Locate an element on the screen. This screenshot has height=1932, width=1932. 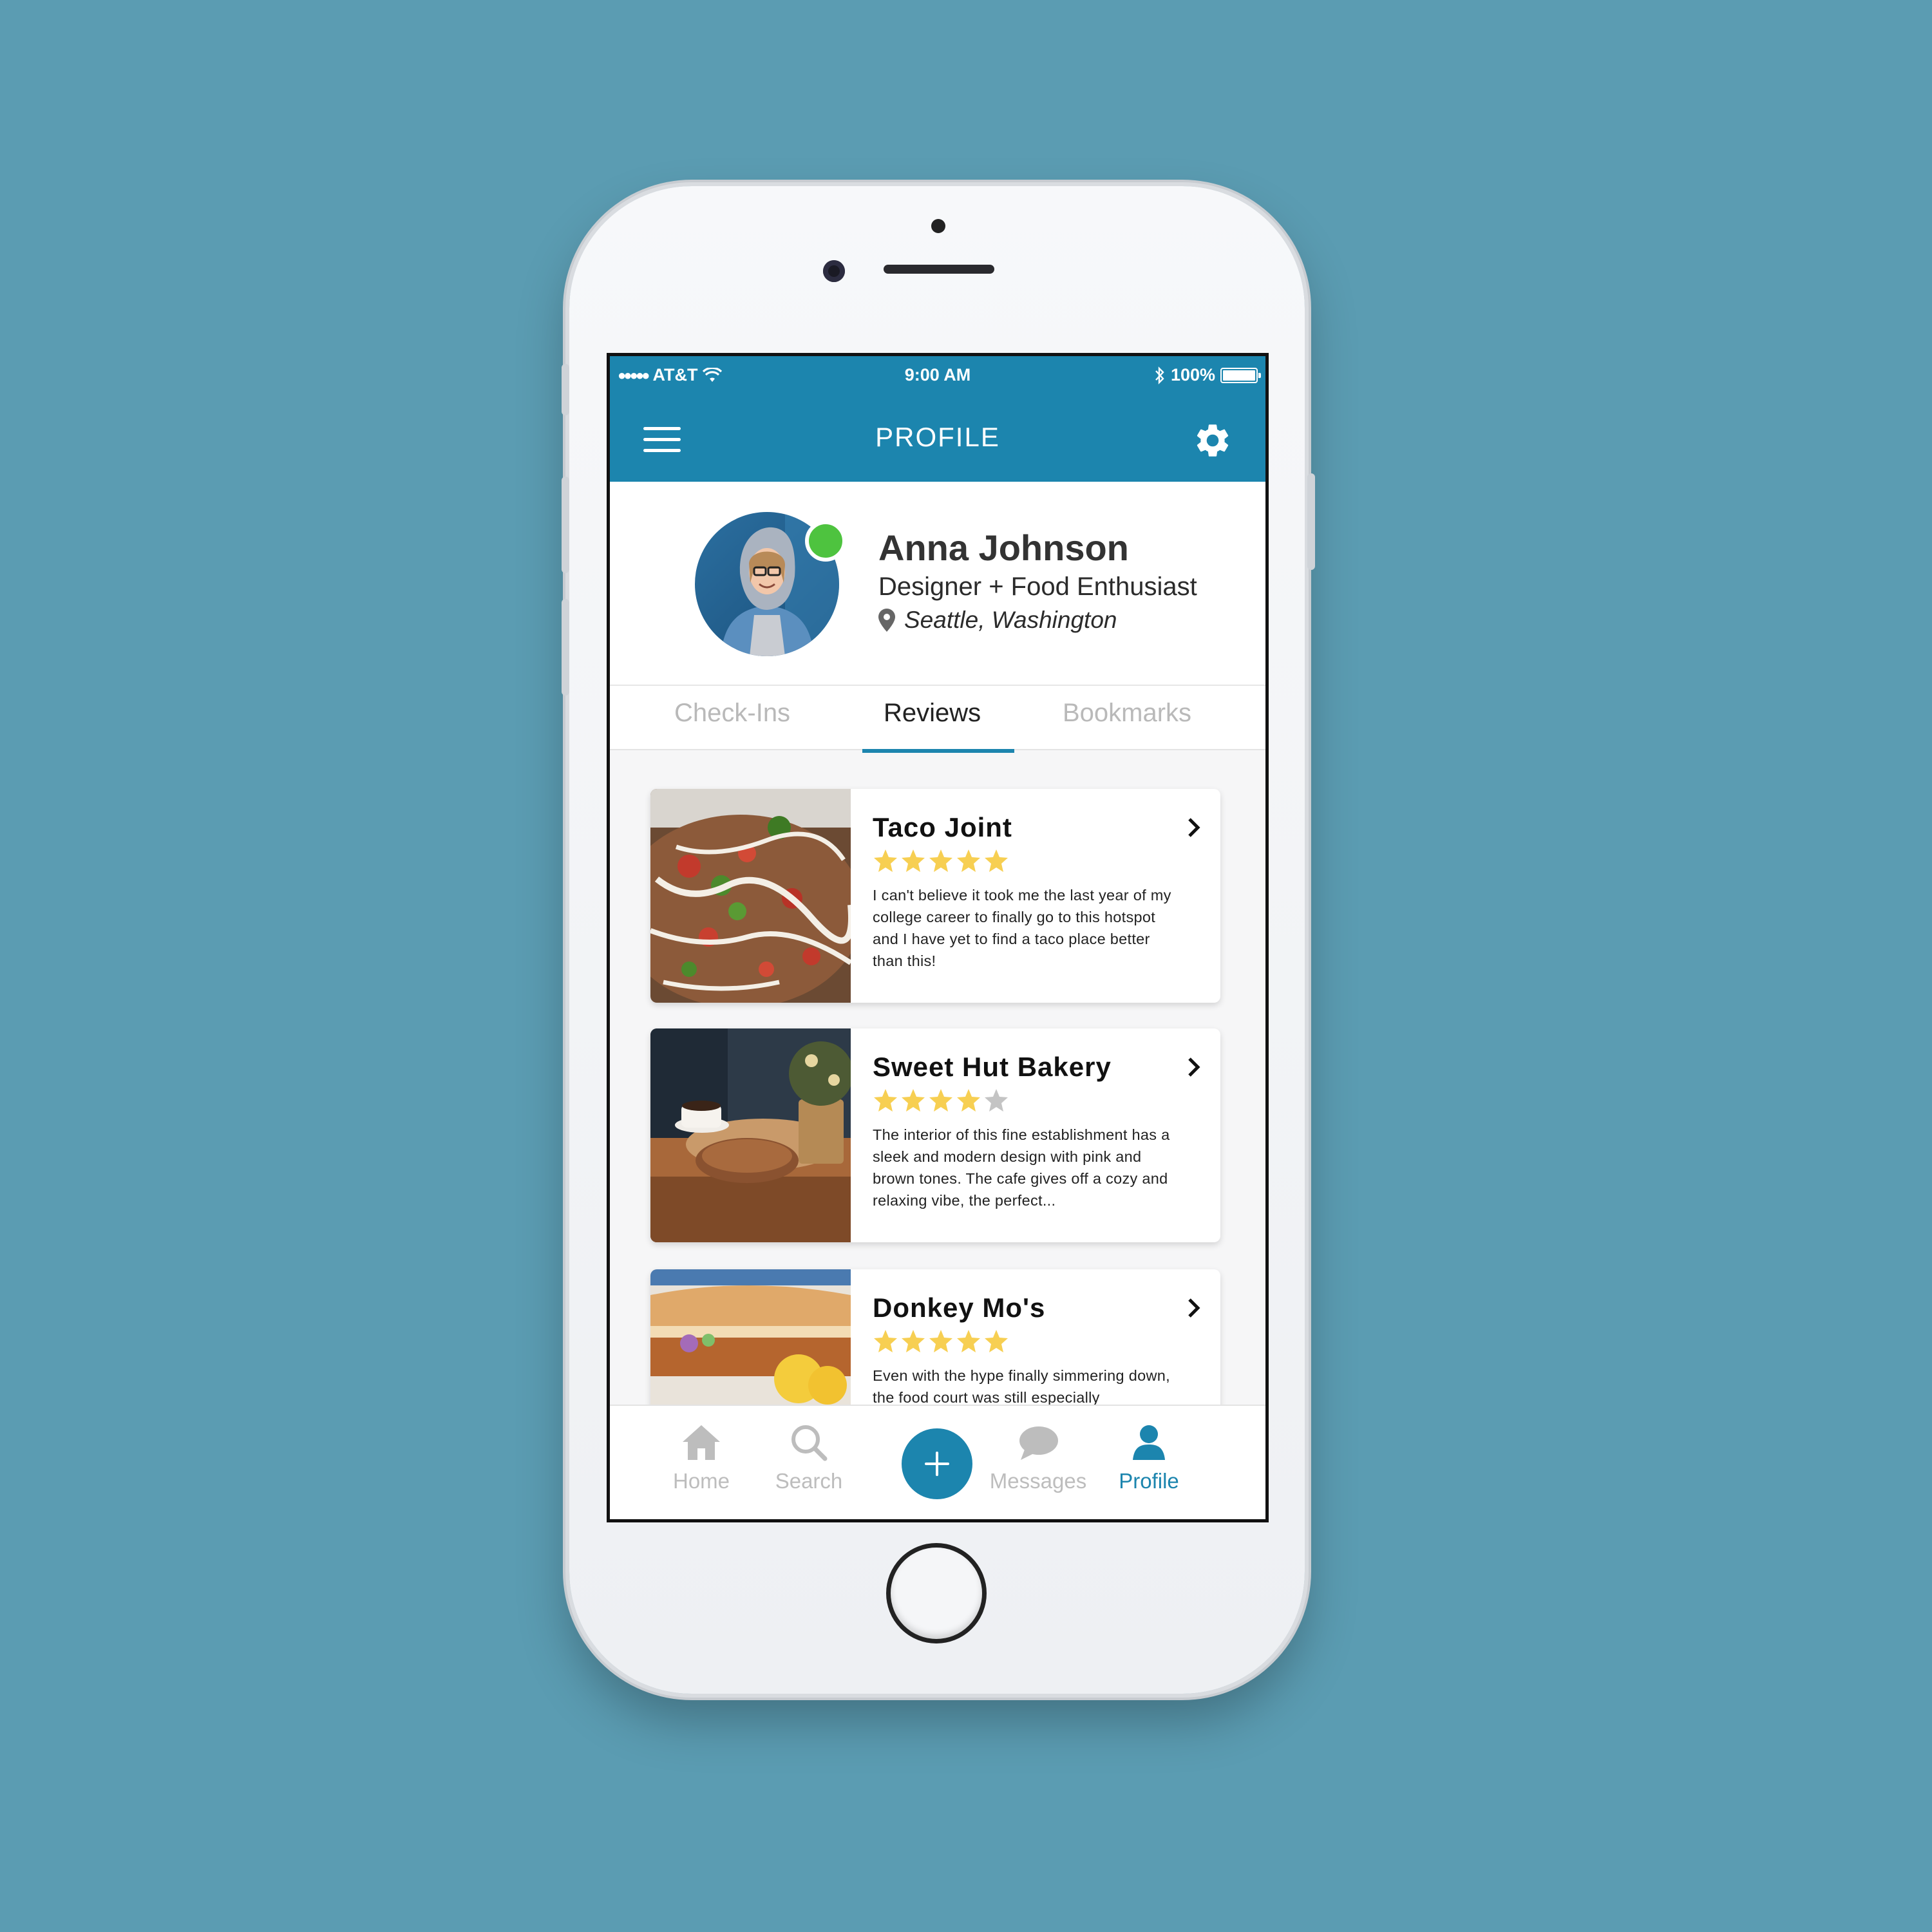
battery-icon is located at coordinates (1240, 375).